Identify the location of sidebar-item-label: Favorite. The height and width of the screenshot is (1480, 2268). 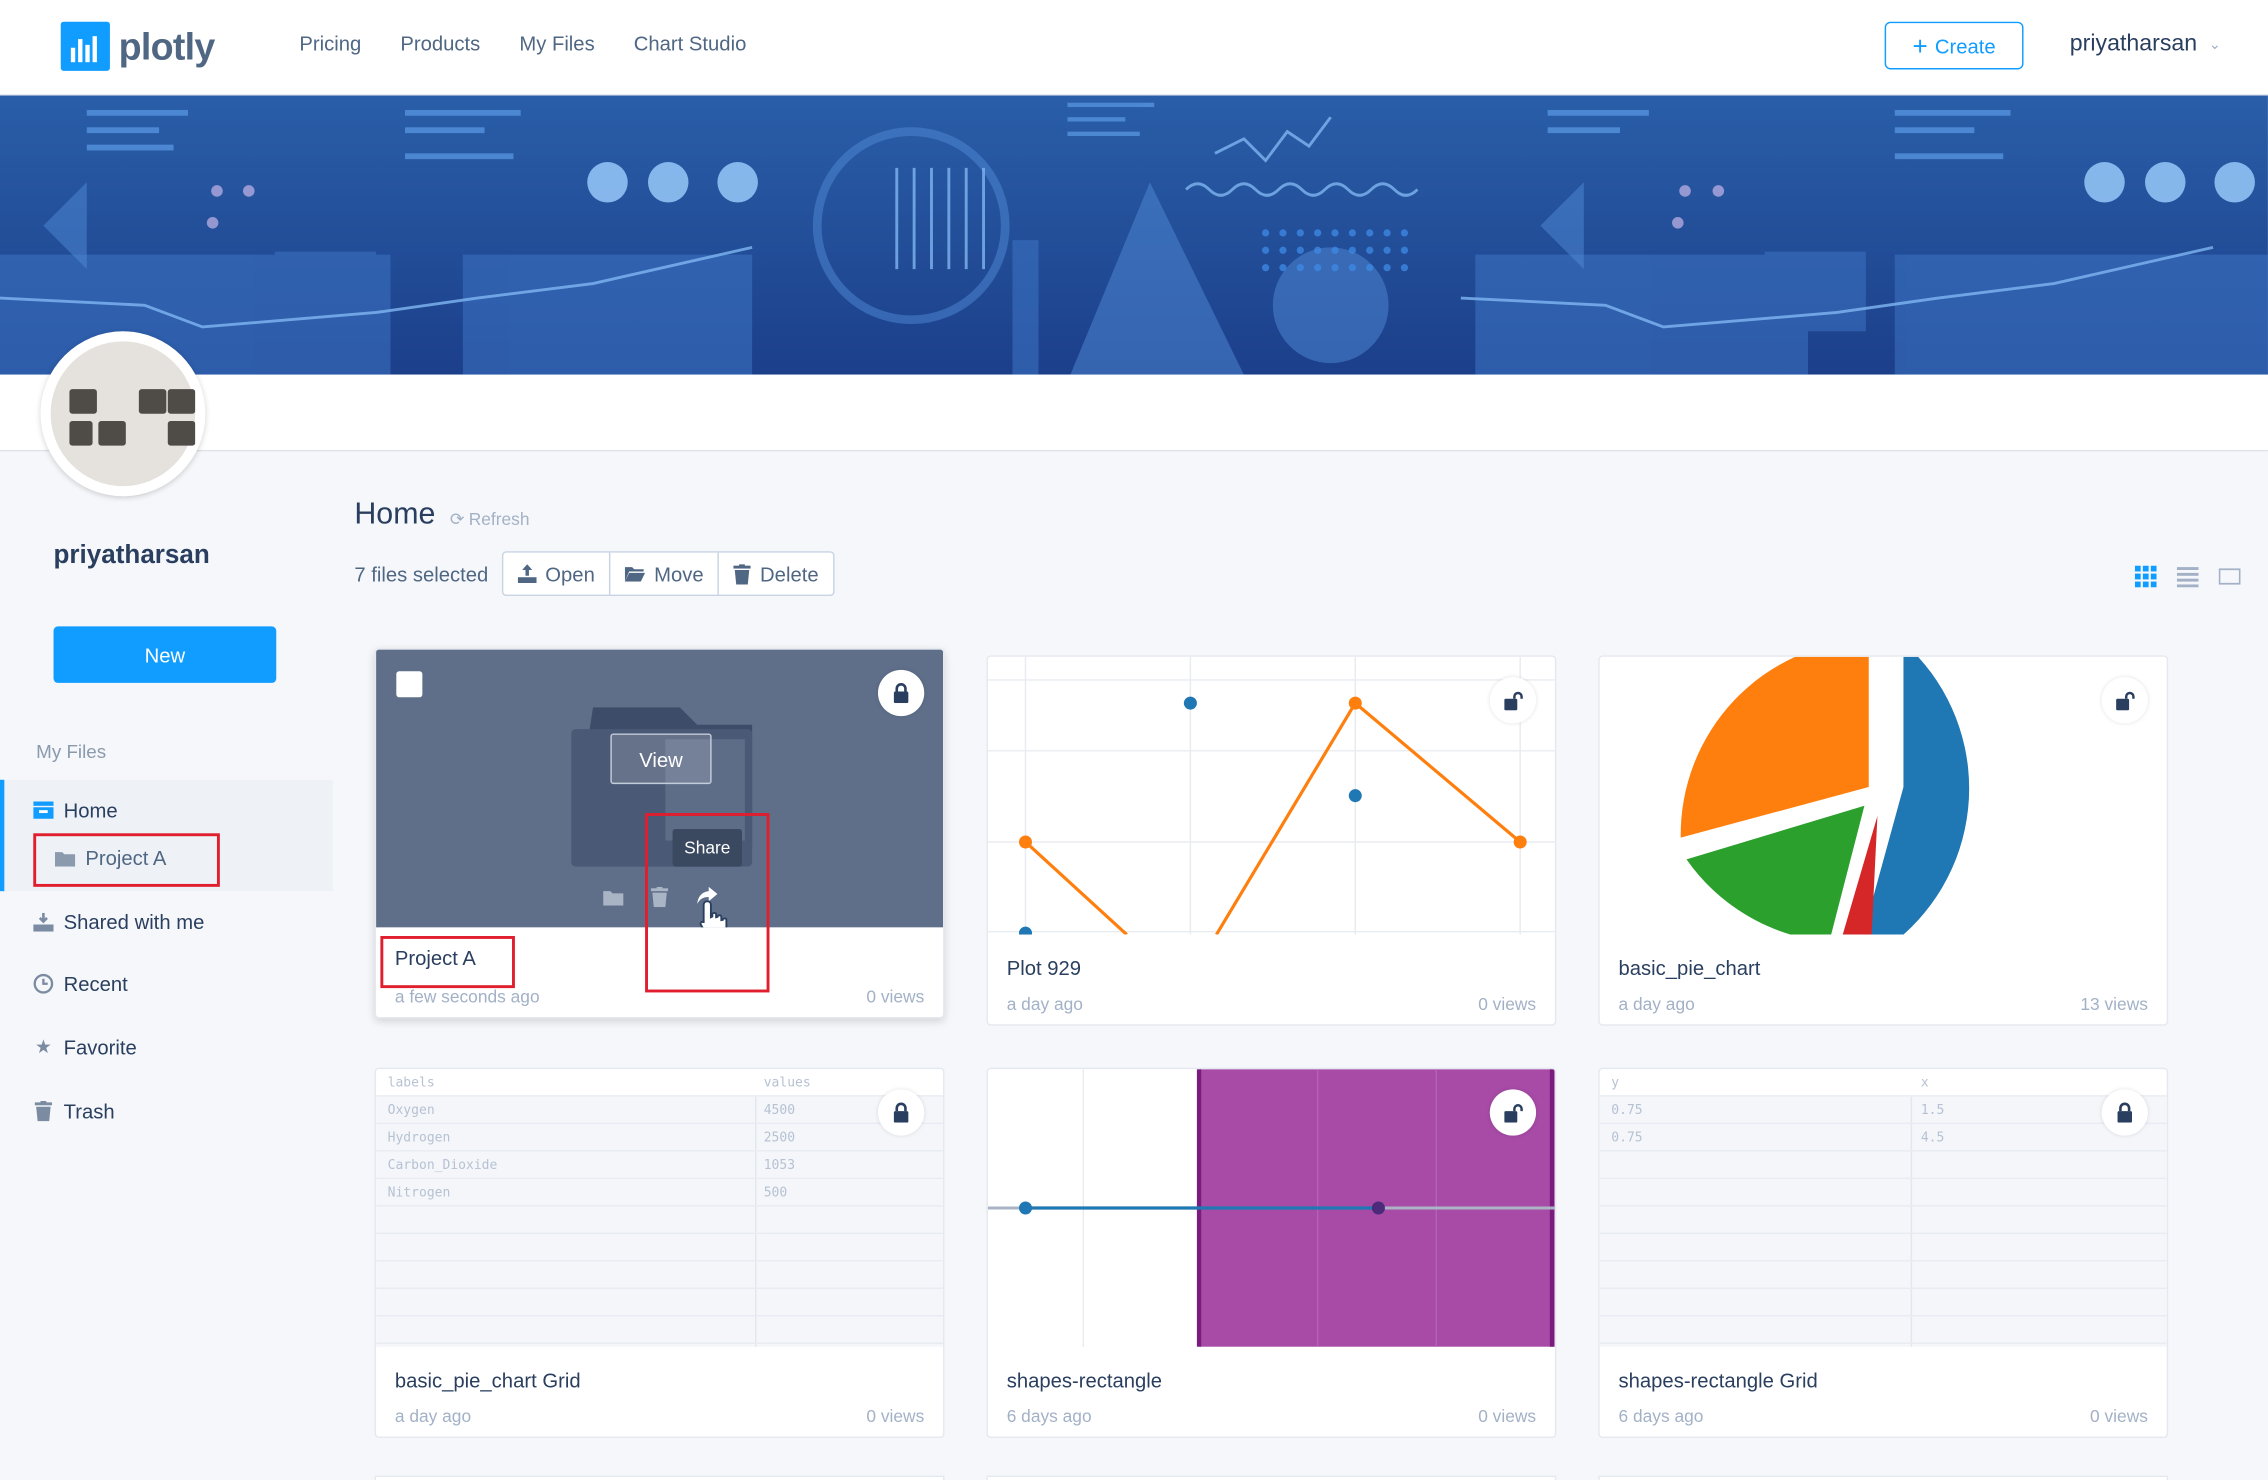
(100, 1047).